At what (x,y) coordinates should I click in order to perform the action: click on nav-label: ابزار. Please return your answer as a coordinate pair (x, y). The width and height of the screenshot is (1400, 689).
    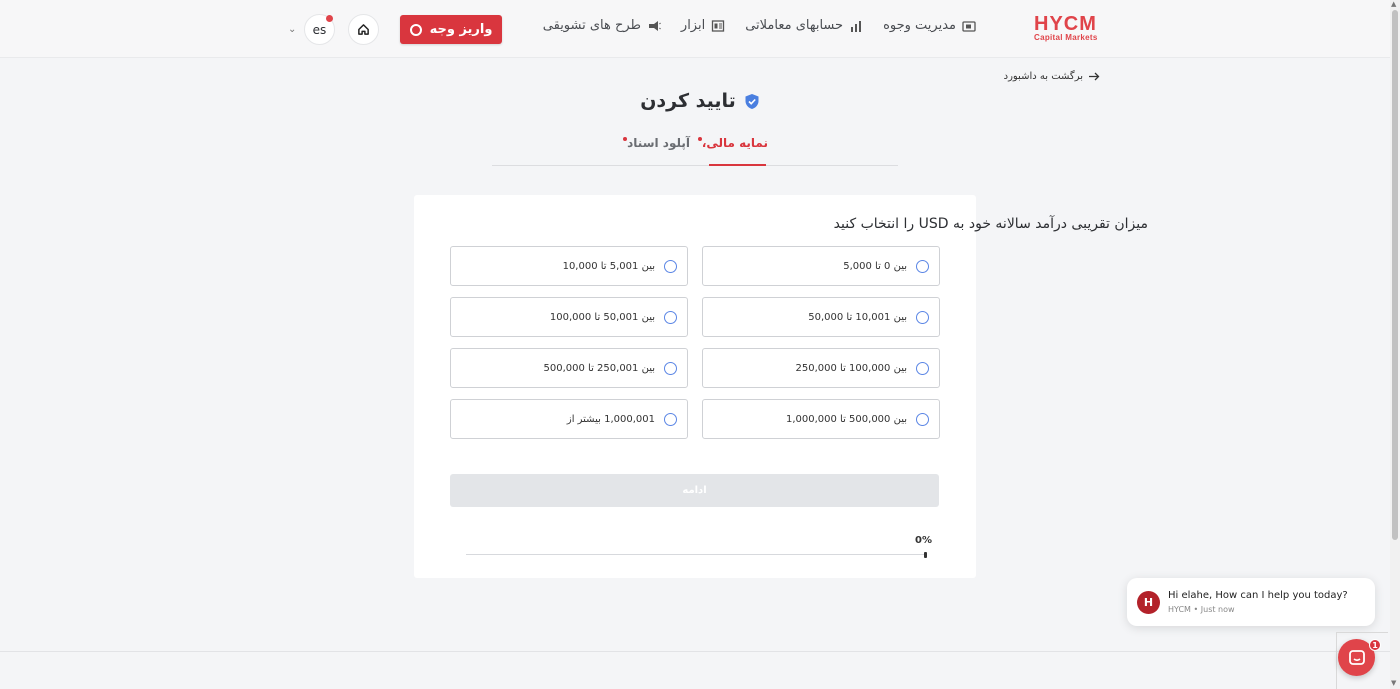
    Looking at the image, I should click on (693, 25).